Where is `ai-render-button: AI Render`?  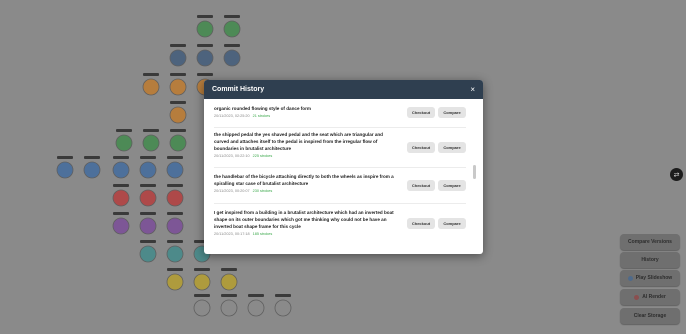
ai-render-button: AI Render is located at coordinates (650, 297).